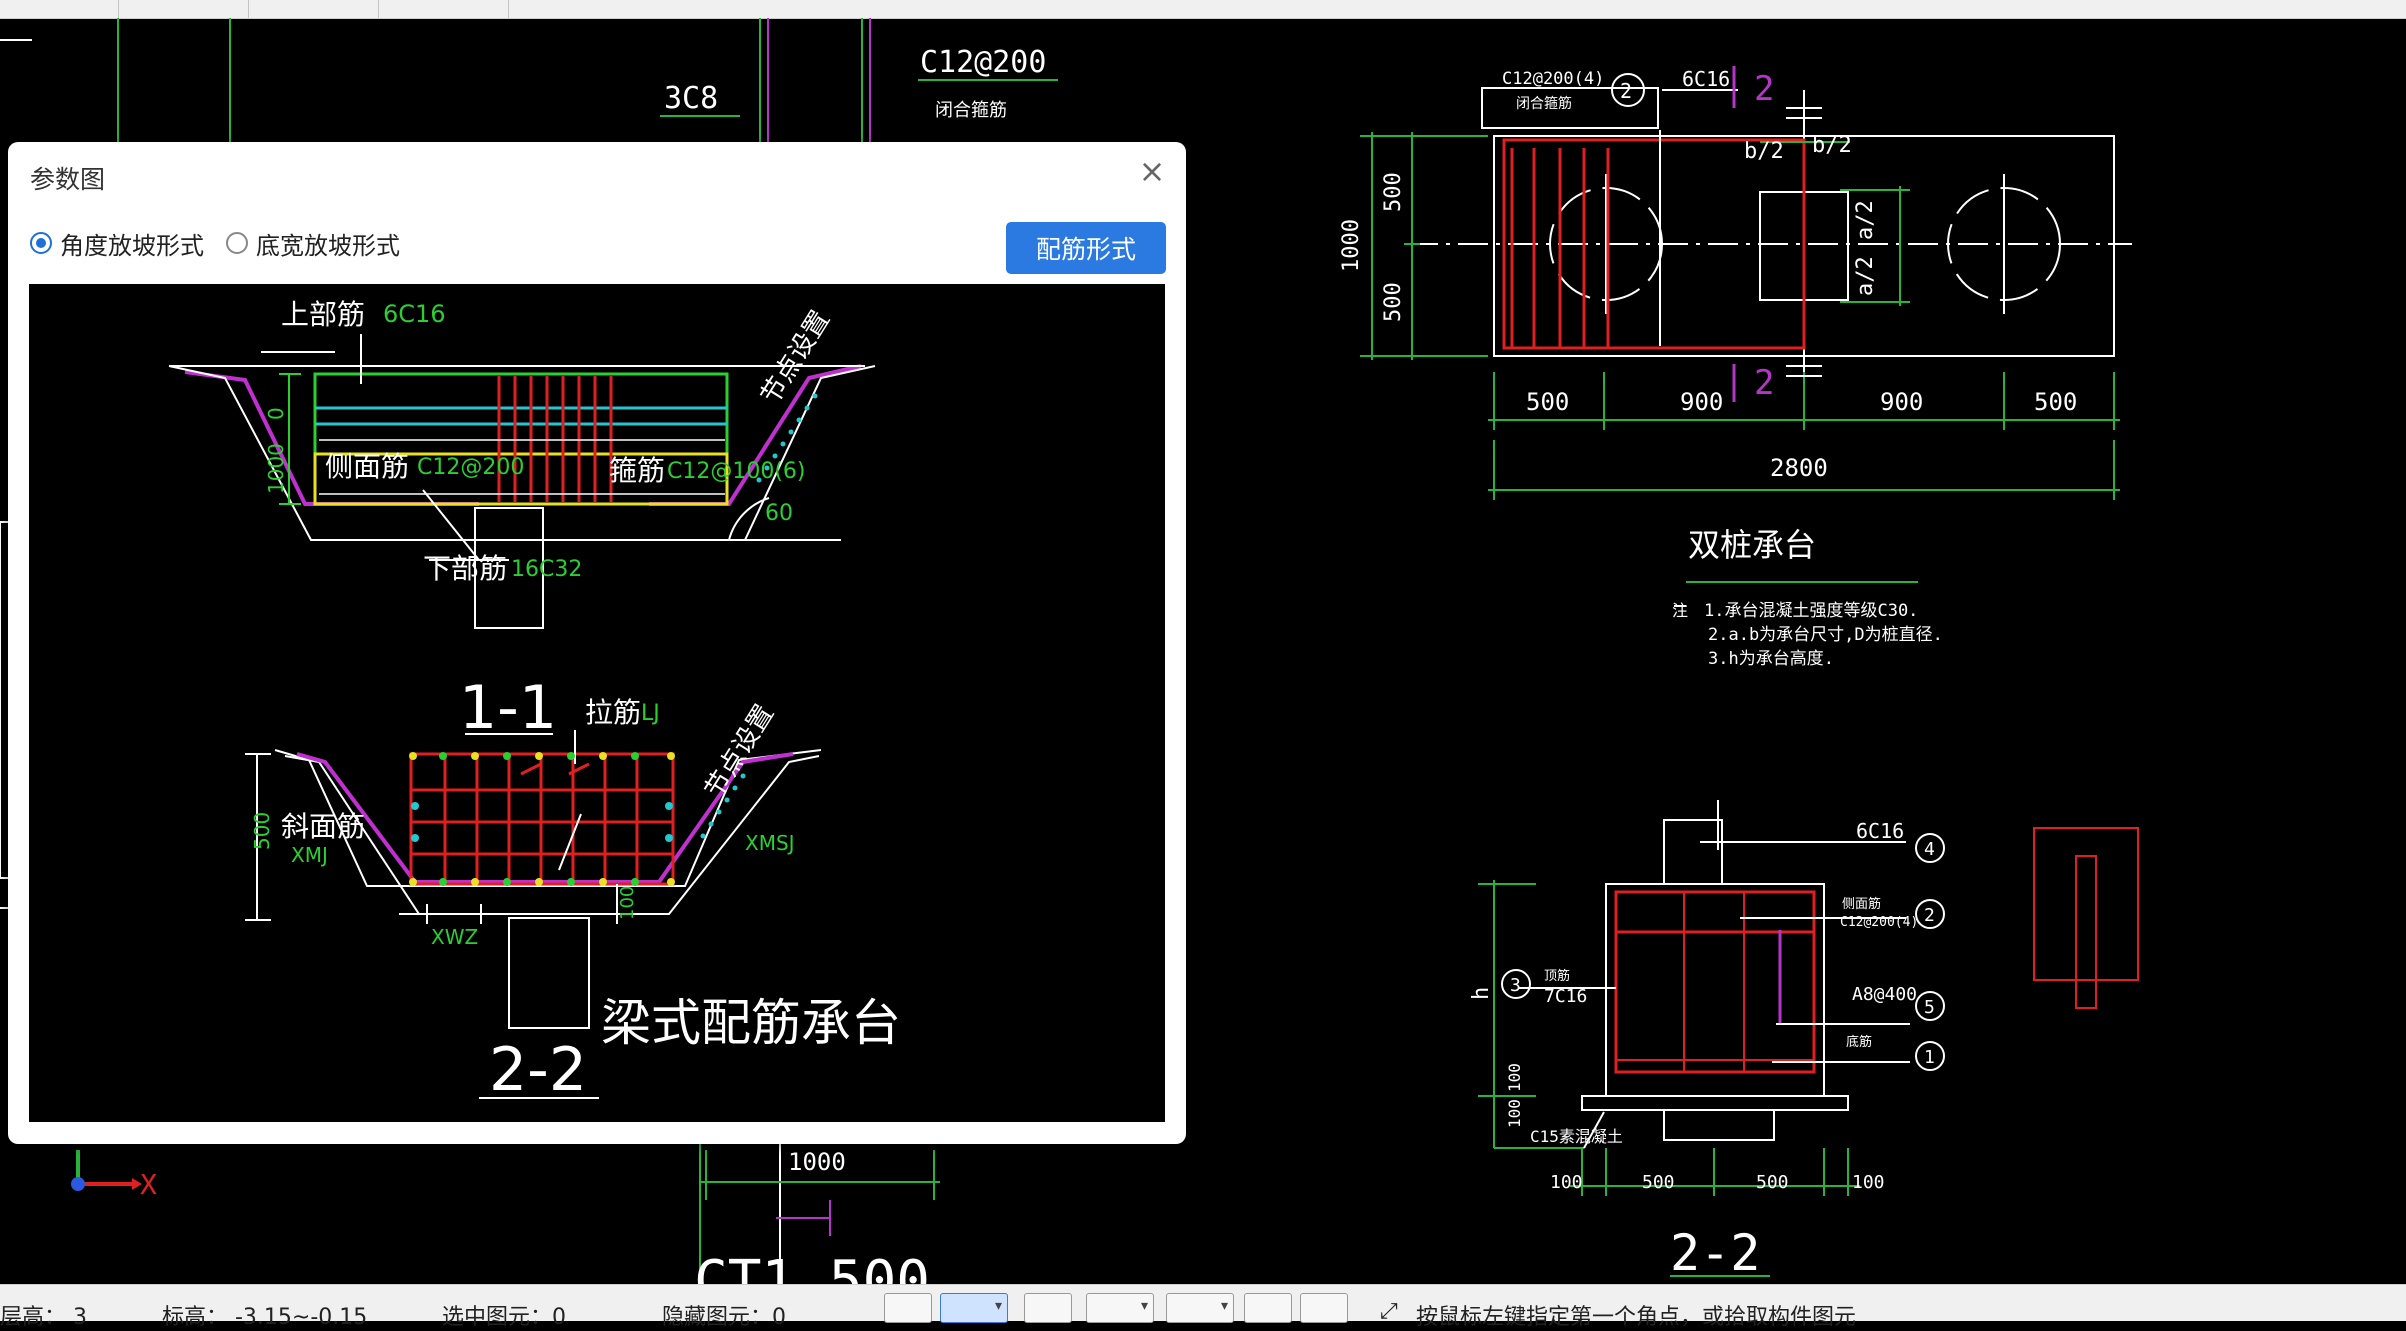 This screenshot has width=2406, height=1331. What do you see at coordinates (1929, 1007) in the screenshot?
I see `svg-text: 5` at bounding box center [1929, 1007].